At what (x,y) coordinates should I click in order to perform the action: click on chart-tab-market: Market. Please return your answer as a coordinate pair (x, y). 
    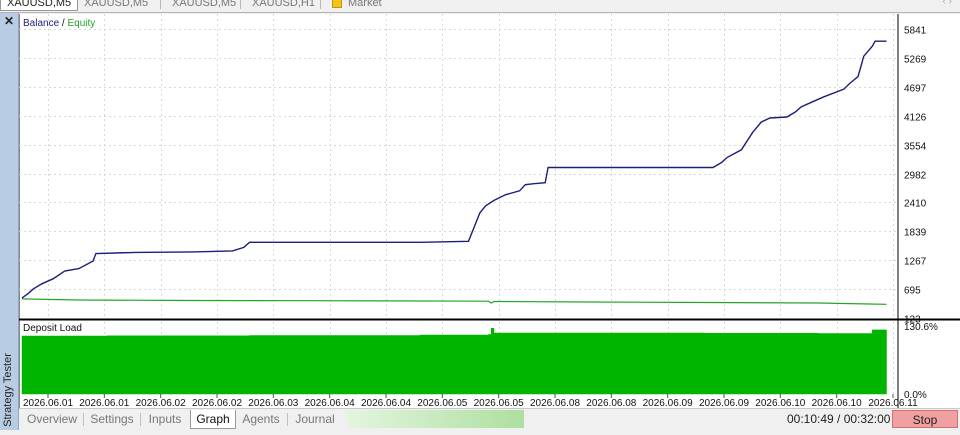
    Looking at the image, I should click on (357, 5).